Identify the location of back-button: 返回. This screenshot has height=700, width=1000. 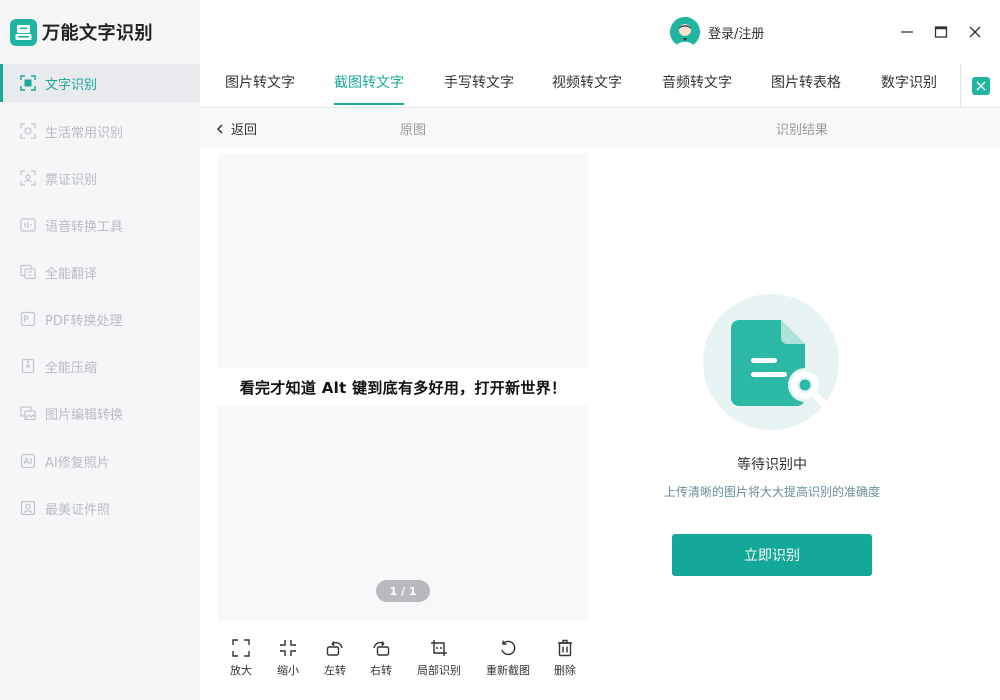
(236, 128).